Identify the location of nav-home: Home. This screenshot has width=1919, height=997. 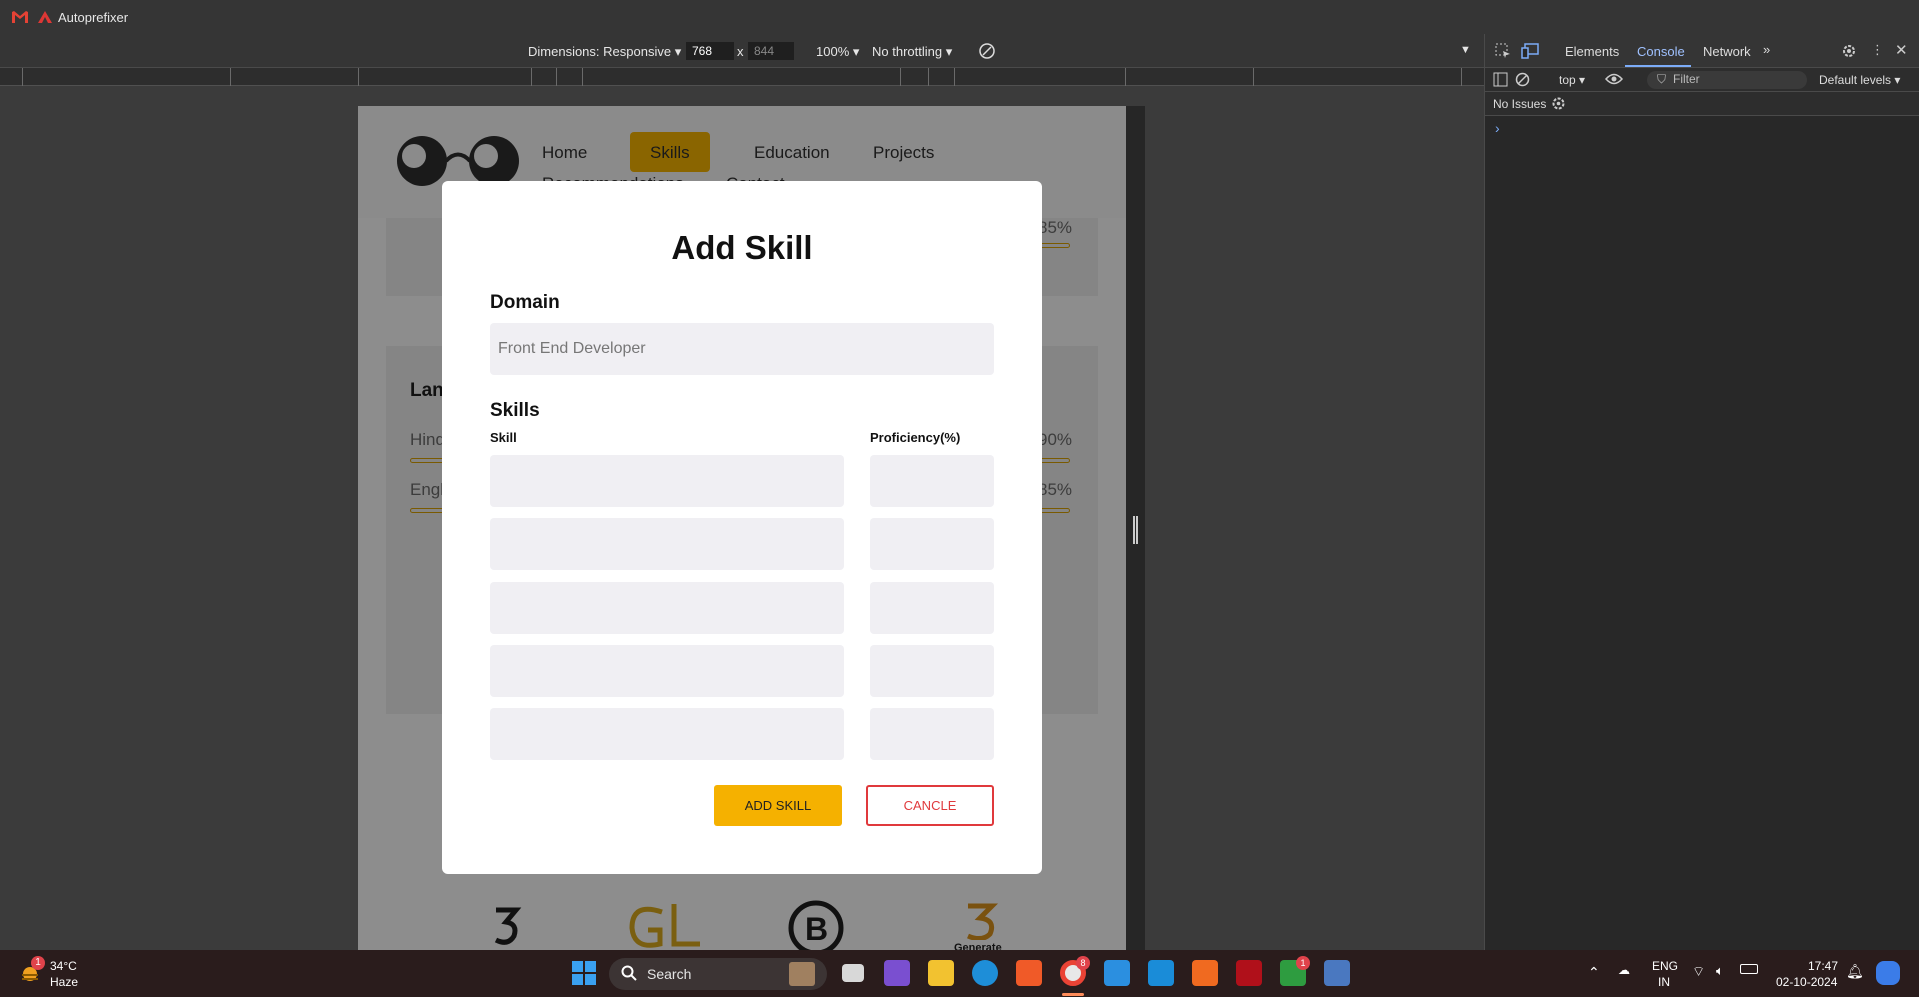
(564, 153).